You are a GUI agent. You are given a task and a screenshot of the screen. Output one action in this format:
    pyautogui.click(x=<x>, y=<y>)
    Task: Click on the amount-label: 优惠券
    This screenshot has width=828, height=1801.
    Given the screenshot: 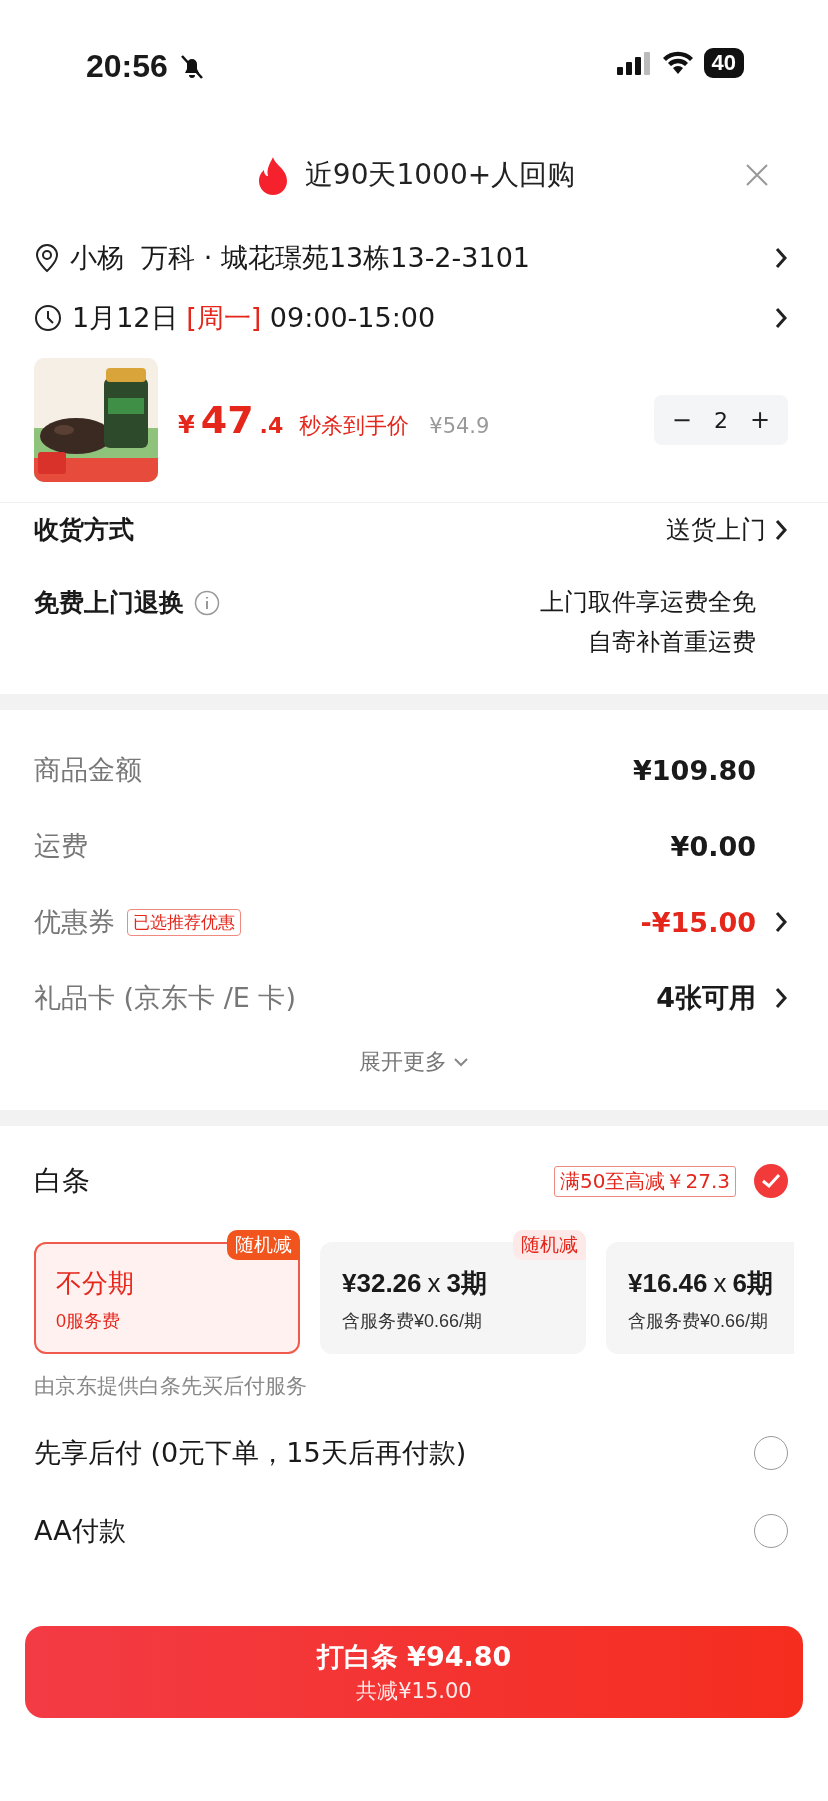 What is the action you would take?
    pyautogui.click(x=74, y=922)
    